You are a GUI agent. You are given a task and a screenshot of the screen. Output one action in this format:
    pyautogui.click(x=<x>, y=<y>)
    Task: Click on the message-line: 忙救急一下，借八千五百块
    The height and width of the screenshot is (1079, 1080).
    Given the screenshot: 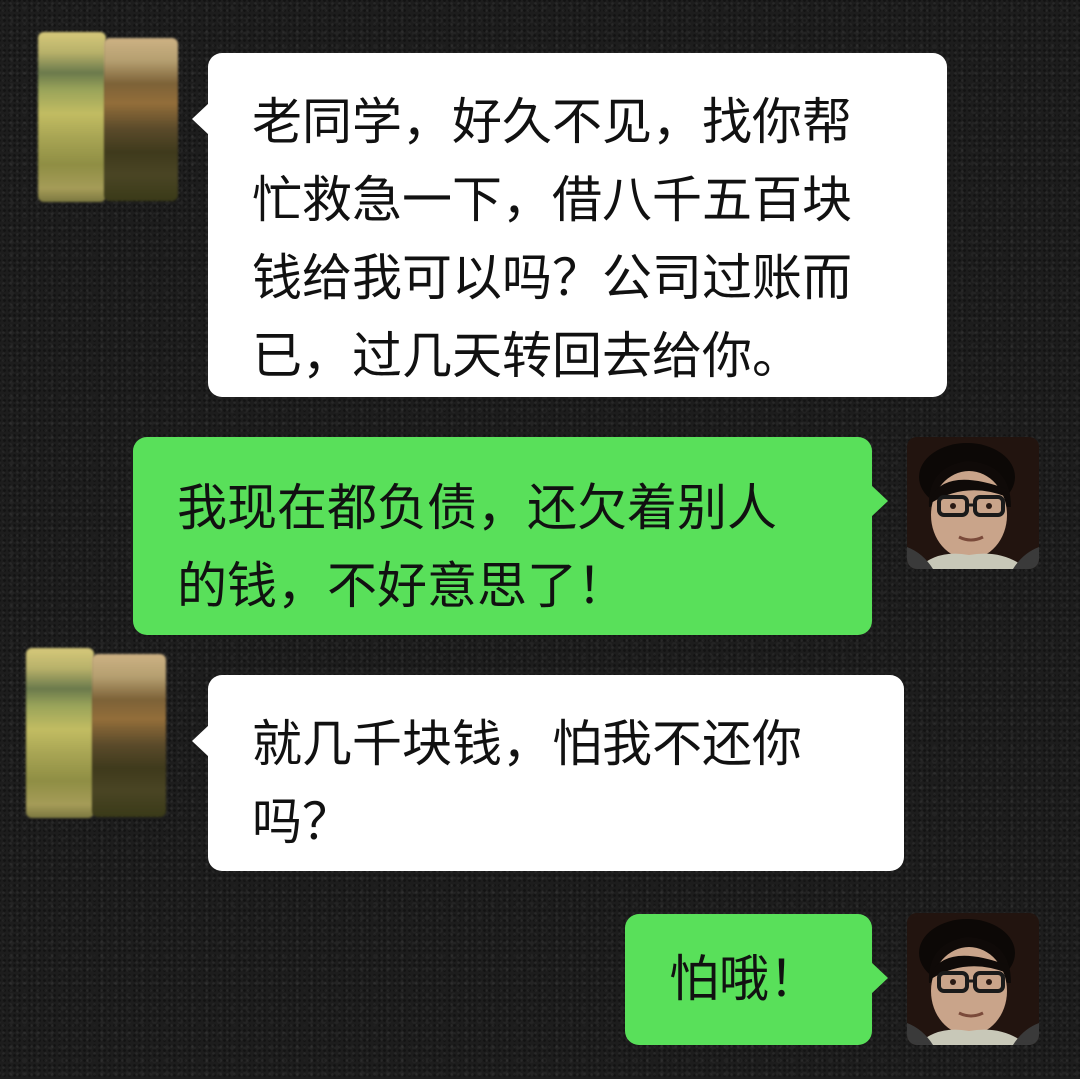 What is the action you would take?
    pyautogui.click(x=552, y=200)
    